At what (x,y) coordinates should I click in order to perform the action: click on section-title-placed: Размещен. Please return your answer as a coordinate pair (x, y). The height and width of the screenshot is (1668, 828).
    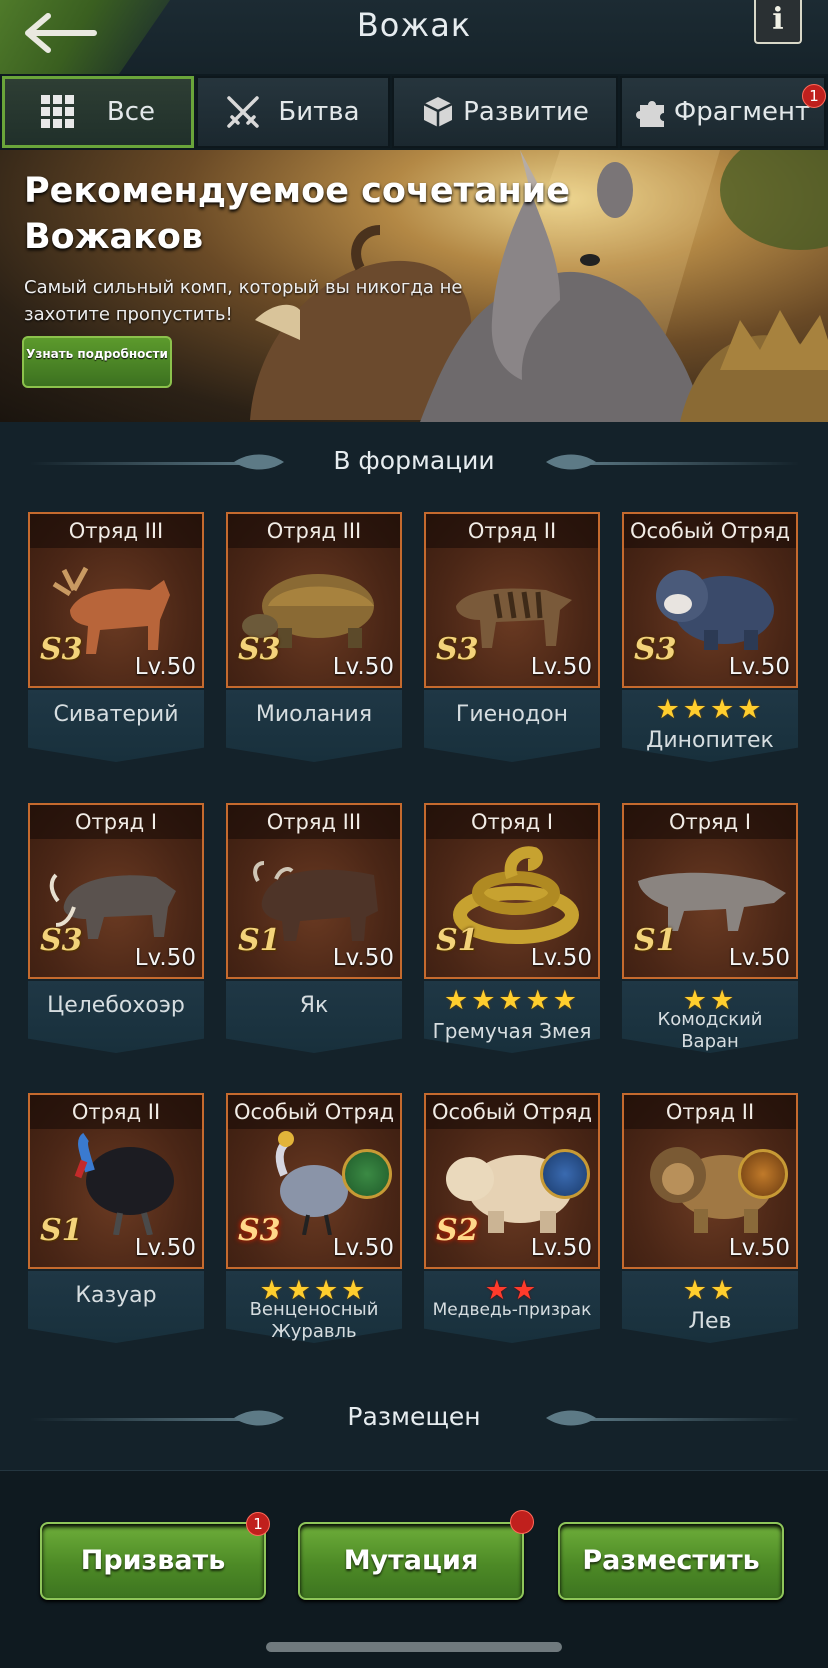
    Looking at the image, I should click on (414, 1416).